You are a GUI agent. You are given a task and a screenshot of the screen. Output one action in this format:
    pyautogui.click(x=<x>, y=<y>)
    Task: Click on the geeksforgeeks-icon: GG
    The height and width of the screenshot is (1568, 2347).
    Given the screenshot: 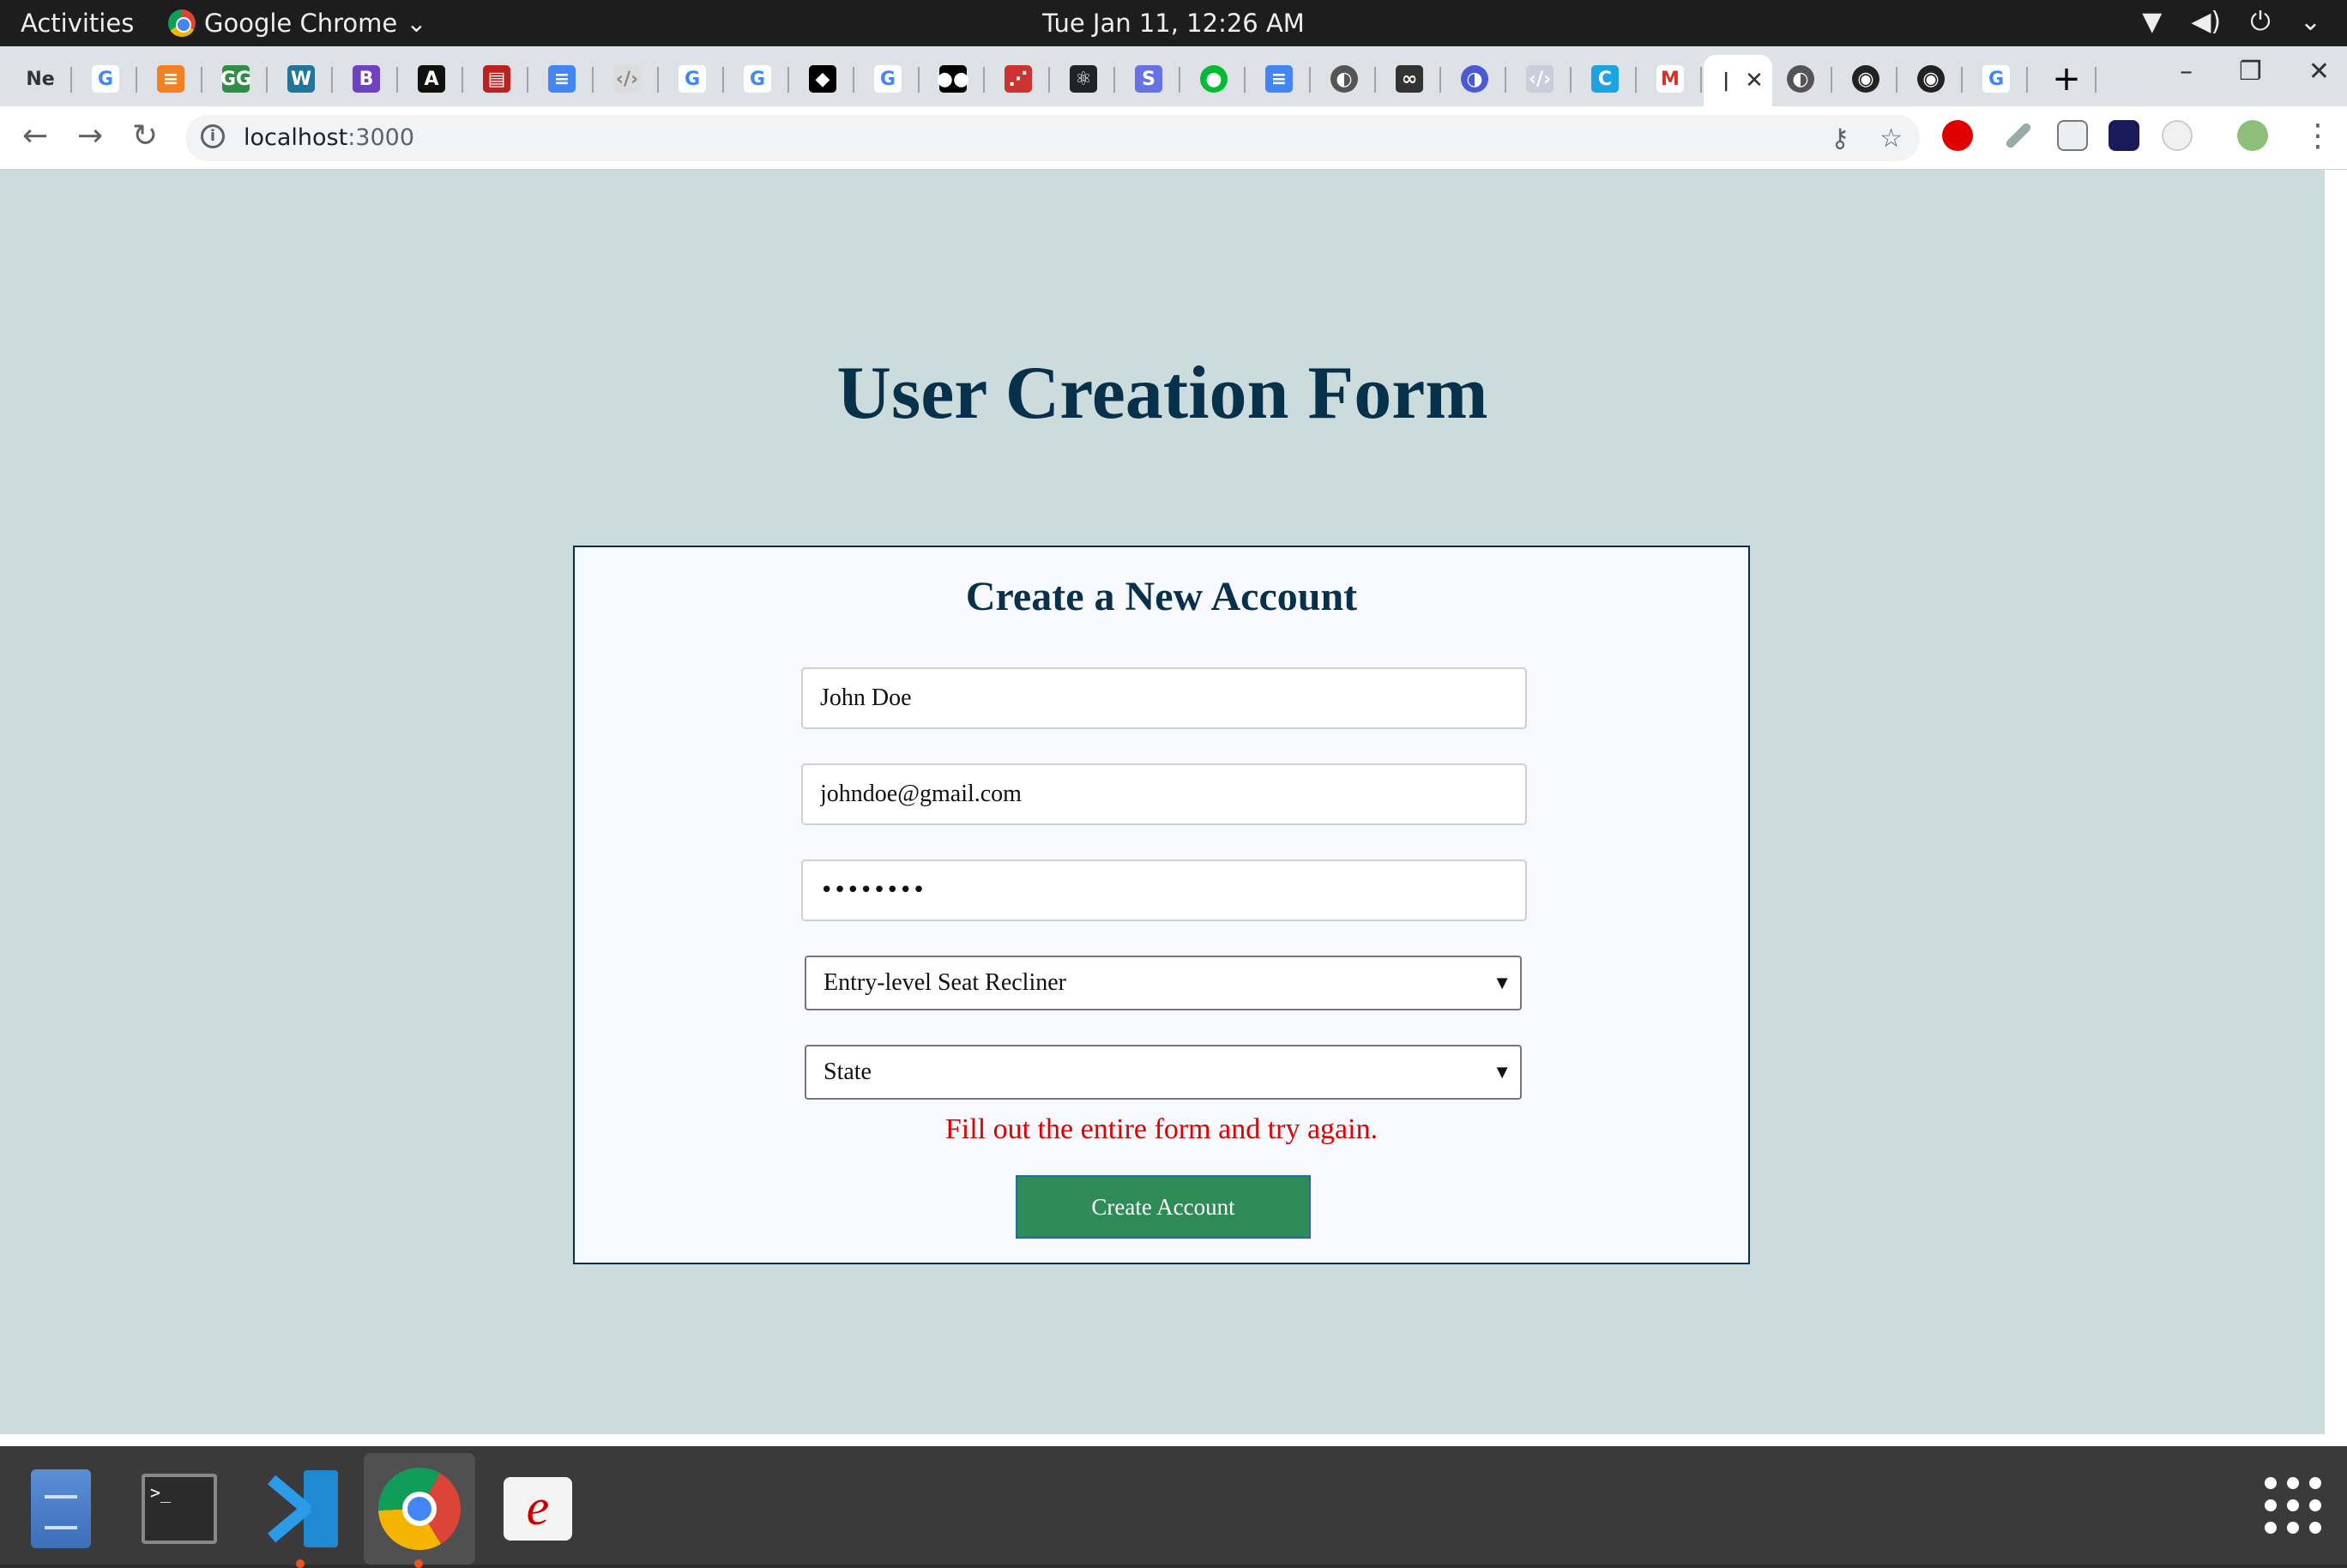 What is the action you would take?
    pyautogui.click(x=235, y=79)
    